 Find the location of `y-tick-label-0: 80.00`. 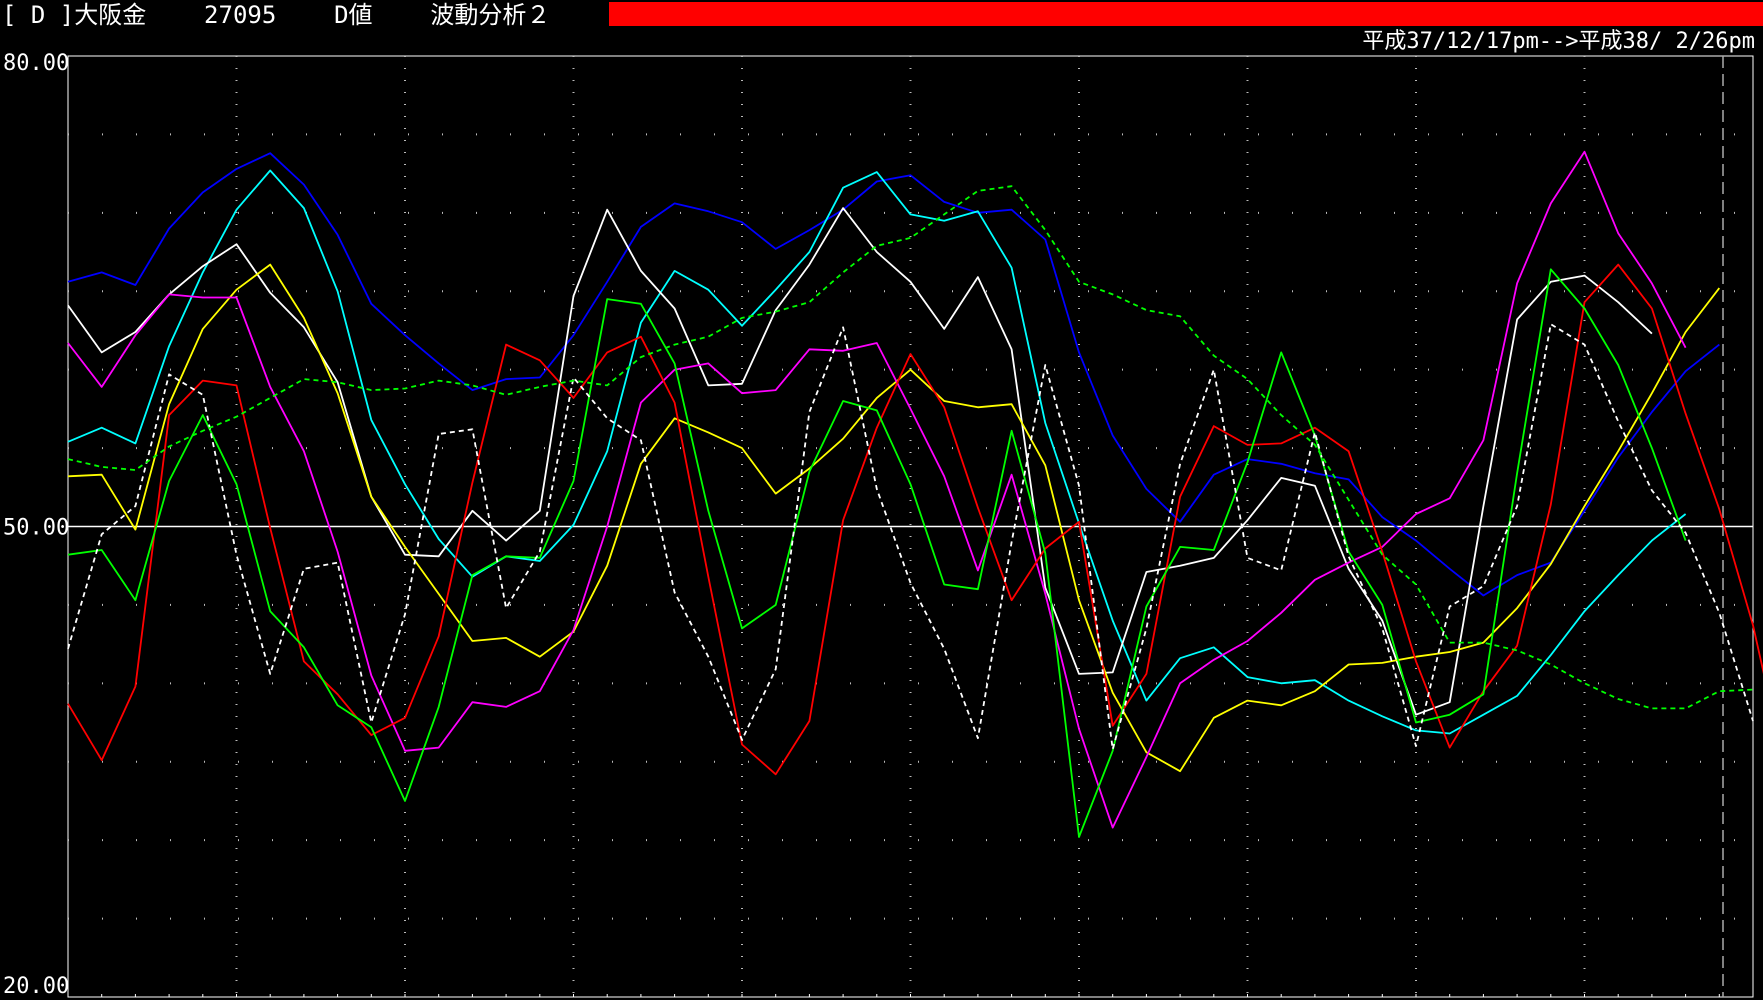

y-tick-label-0: 80.00 is located at coordinates (36, 63).